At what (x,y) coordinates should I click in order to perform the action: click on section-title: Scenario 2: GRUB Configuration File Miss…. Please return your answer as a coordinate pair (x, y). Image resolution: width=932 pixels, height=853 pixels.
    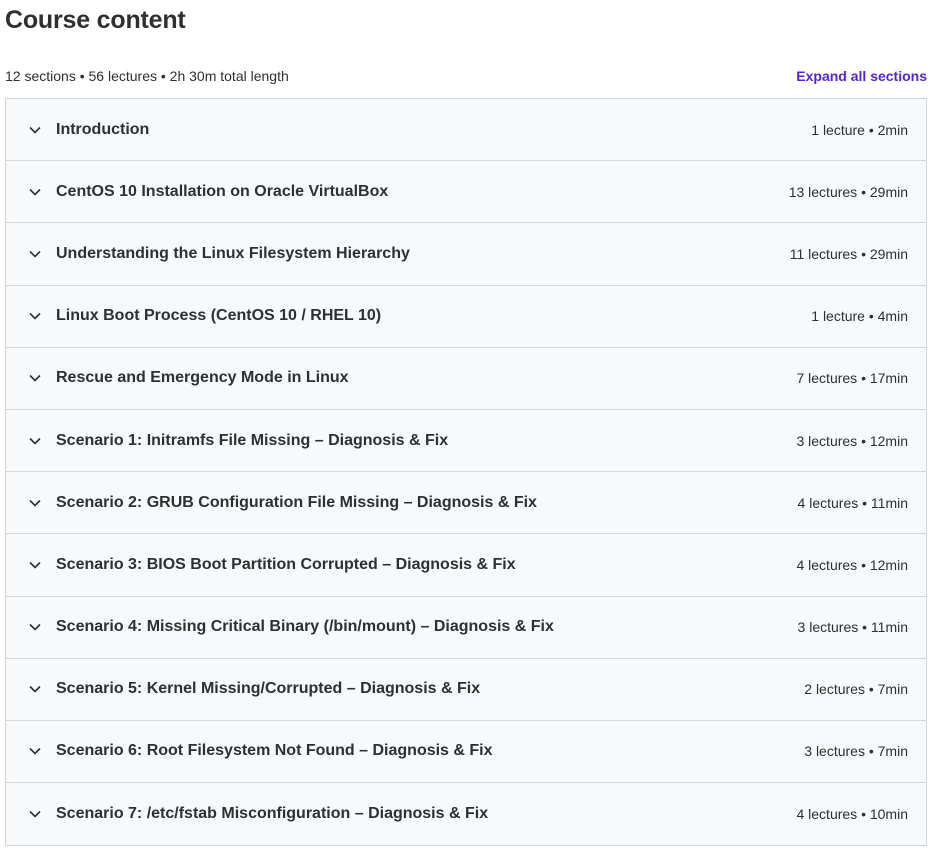
    Looking at the image, I should click on (296, 502).